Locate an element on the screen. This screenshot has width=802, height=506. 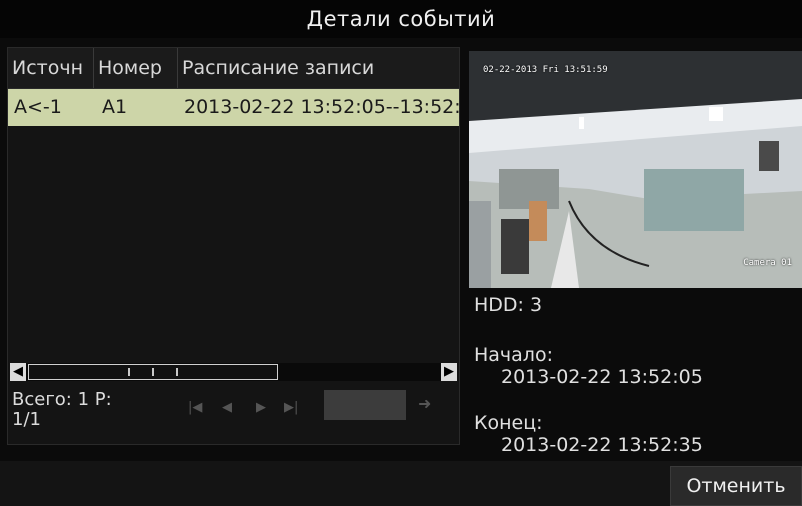
pagination-info: Всего: 1 P: 1/1 is located at coordinates (97, 410).